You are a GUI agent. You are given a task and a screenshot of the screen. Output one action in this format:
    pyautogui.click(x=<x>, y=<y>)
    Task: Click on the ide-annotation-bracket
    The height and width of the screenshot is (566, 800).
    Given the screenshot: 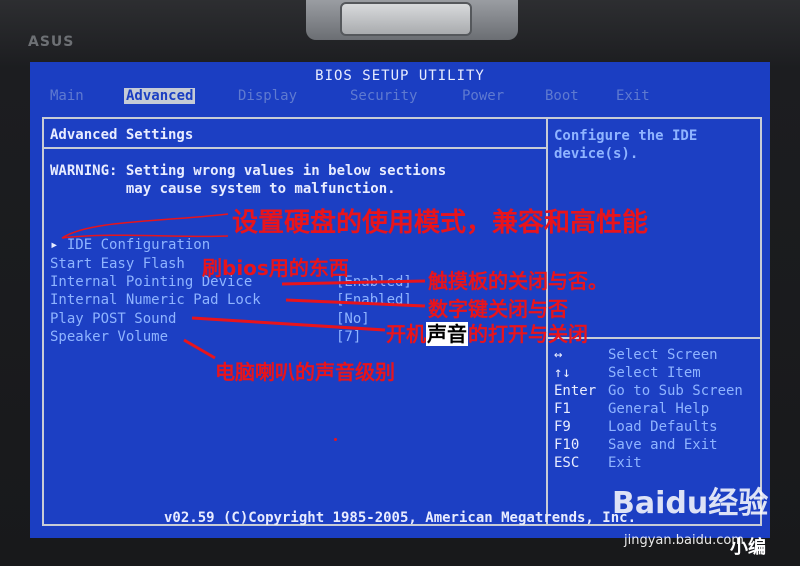 What is the action you would take?
    pyautogui.click(x=145, y=226)
    